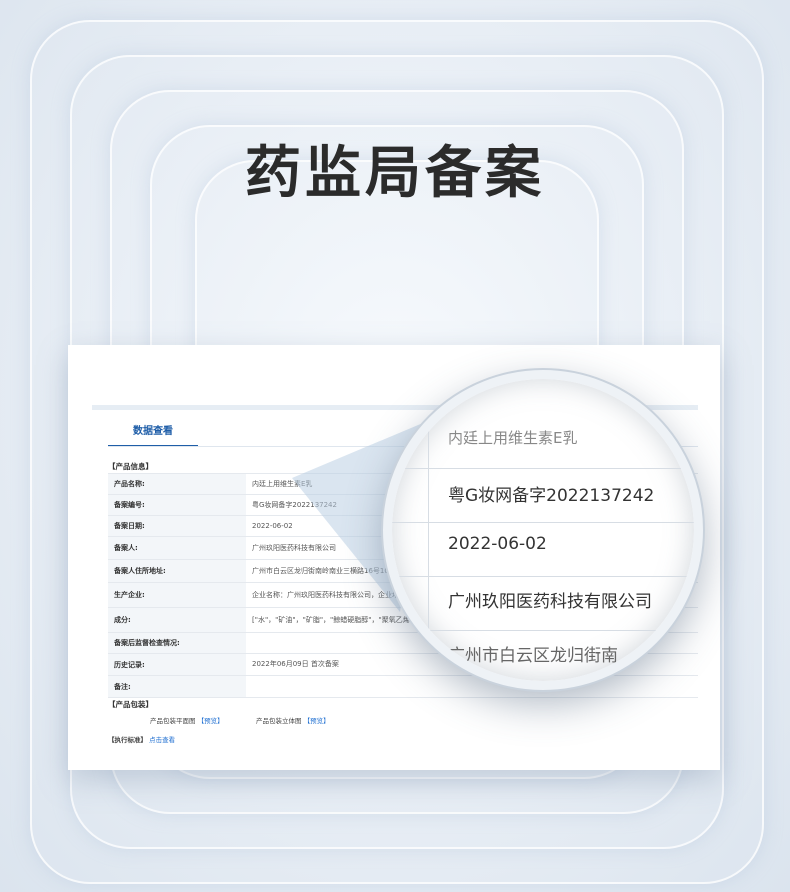  Describe the element at coordinates (130, 704) in the screenshot. I see `section-packaging: 【产品包装】` at that location.